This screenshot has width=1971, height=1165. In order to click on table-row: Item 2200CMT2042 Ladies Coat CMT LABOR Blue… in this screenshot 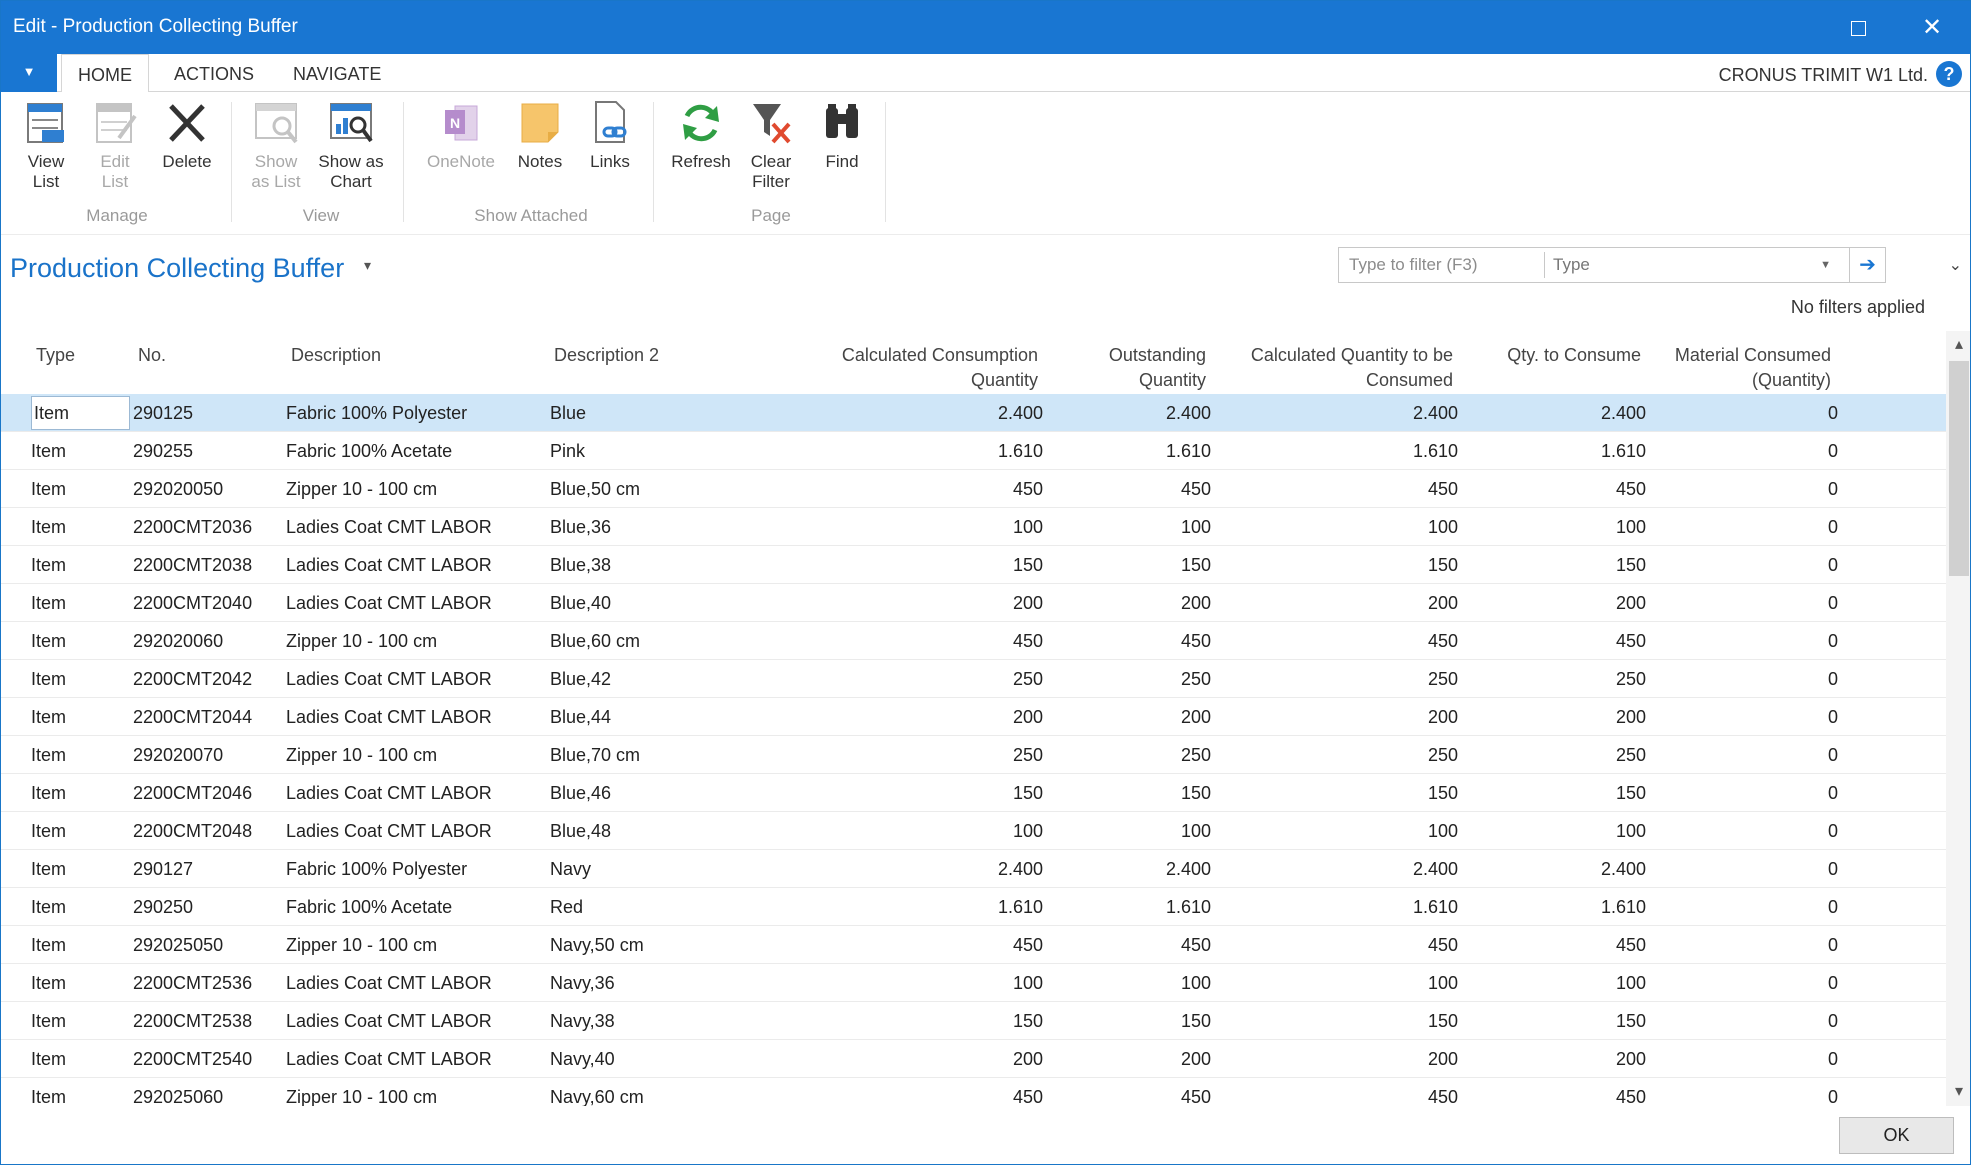, I will do `click(973, 679)`.